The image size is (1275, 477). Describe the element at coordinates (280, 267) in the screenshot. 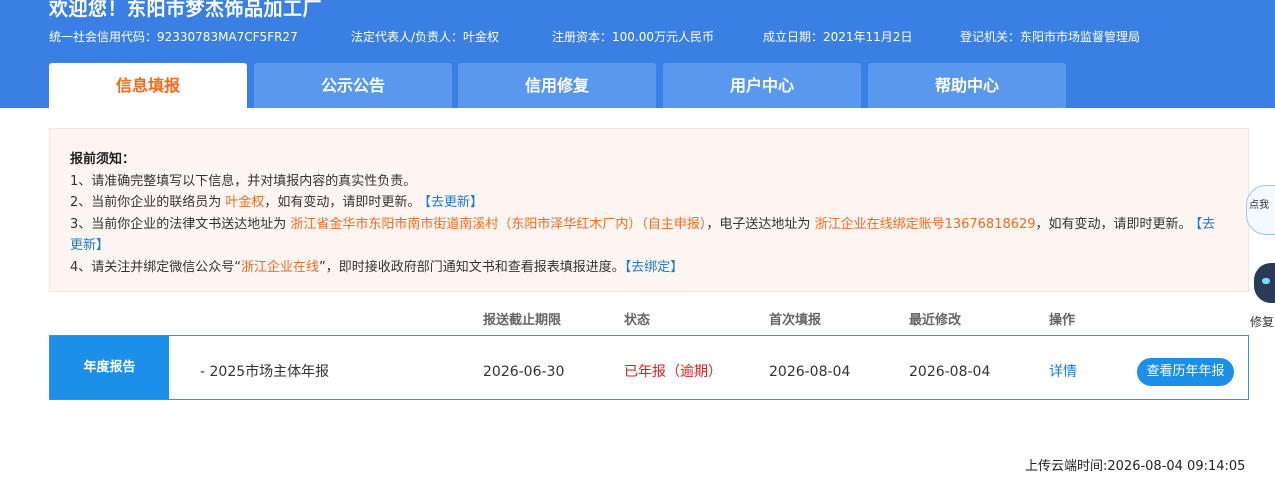

I see `wechat-account: 浙江企业在线` at that location.